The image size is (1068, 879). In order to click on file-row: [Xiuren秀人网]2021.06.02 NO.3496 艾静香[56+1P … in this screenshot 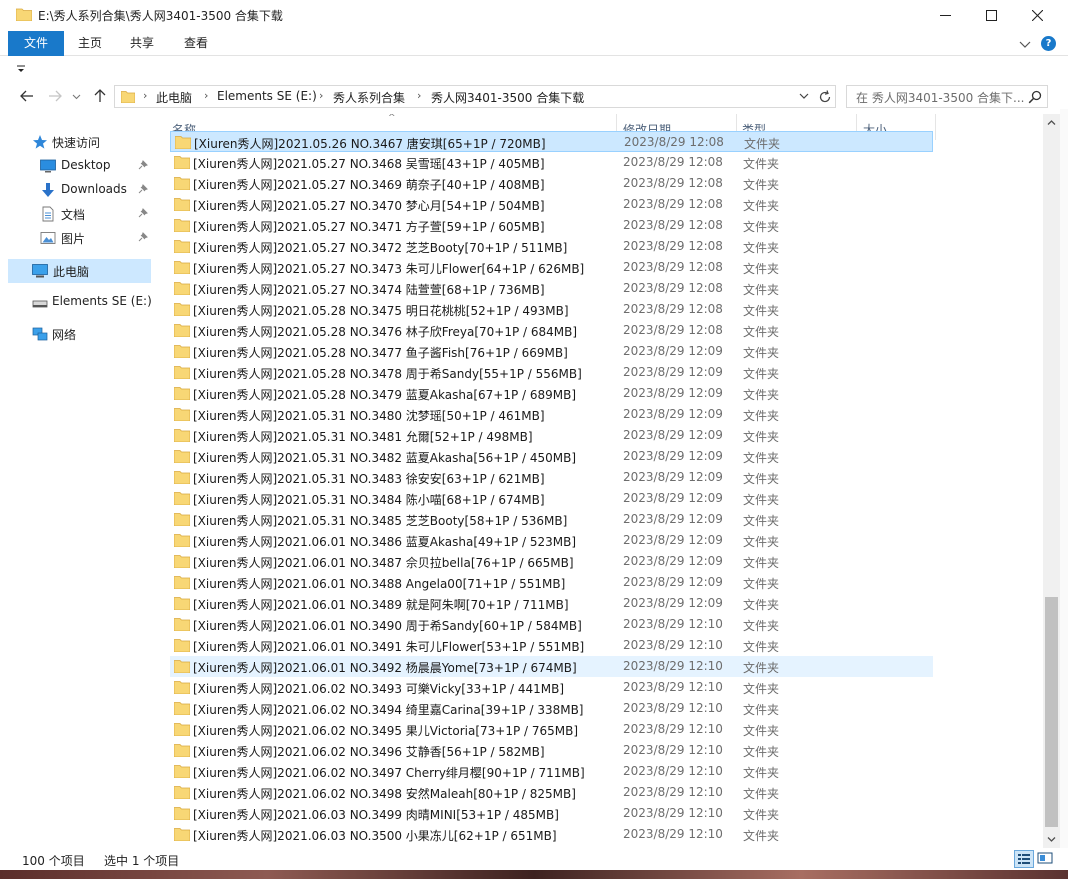, I will do `click(551, 750)`.